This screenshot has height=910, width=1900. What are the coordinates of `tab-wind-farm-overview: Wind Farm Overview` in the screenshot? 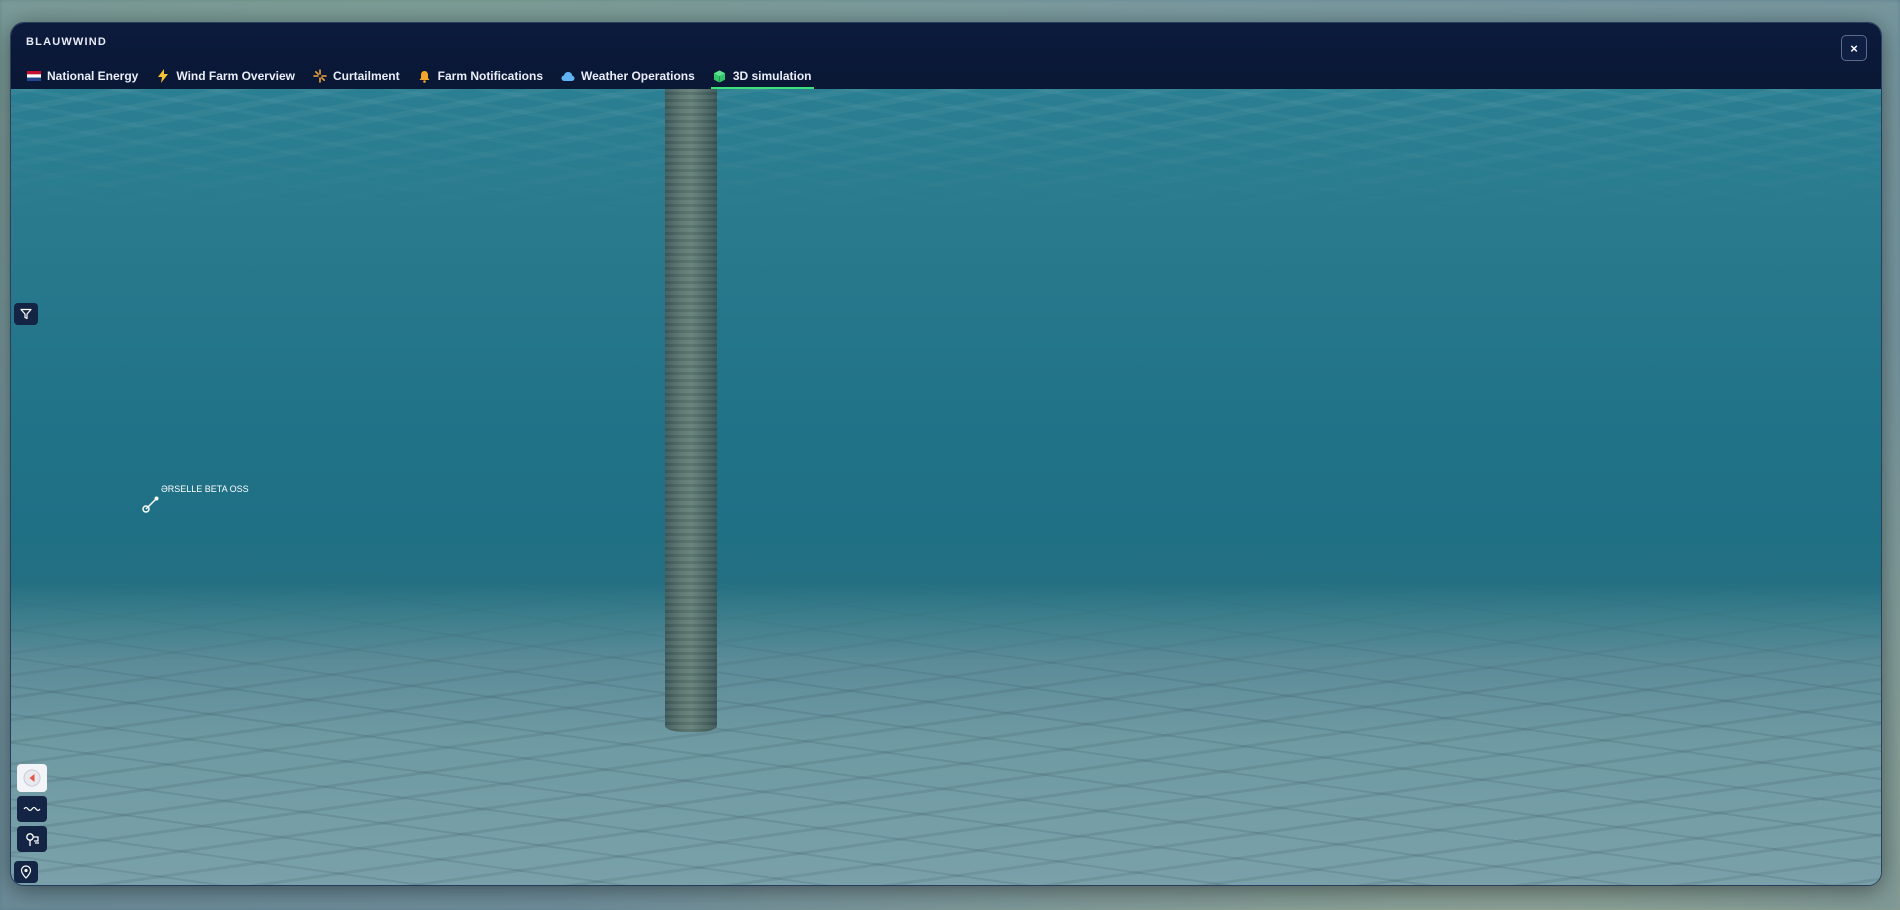 It's located at (225, 76).